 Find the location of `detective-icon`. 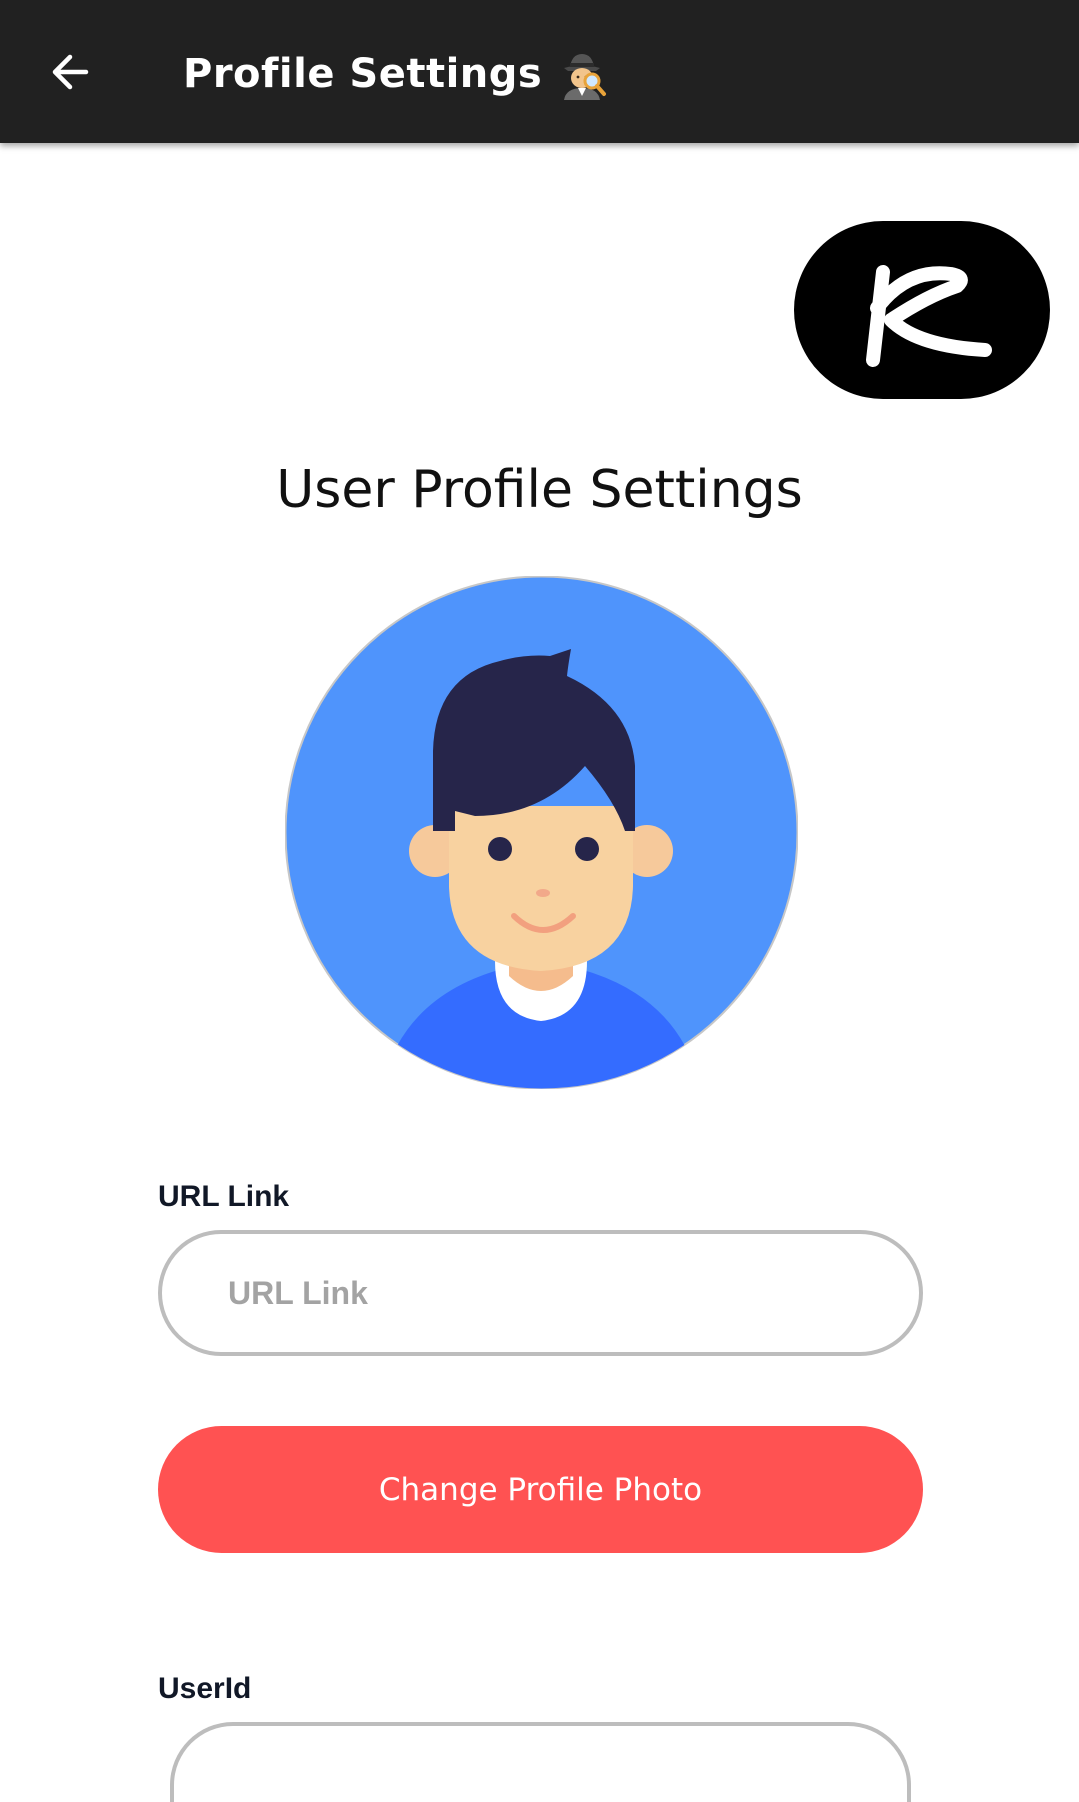

detective-icon is located at coordinates (585, 77).